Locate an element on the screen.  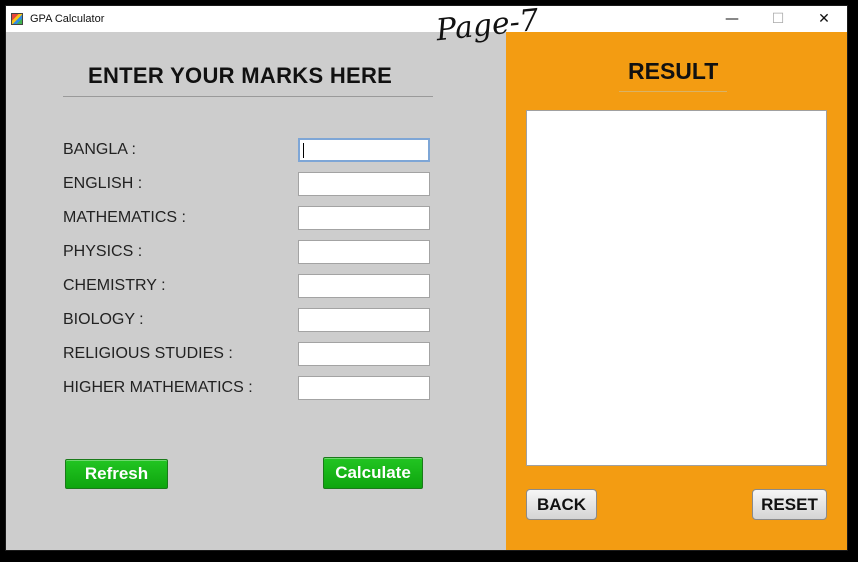
window-title: GPA Calculator is located at coordinates (67, 19).